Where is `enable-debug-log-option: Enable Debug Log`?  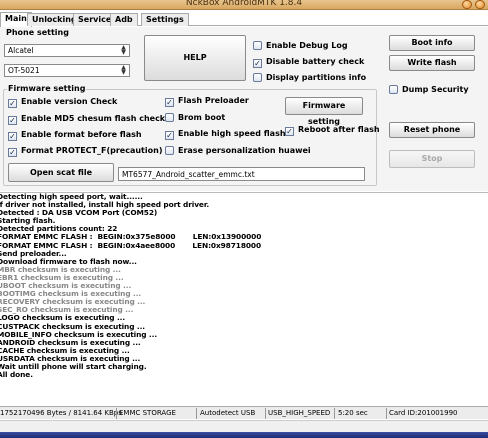 enable-debug-log-option: Enable Debug Log is located at coordinates (300, 46).